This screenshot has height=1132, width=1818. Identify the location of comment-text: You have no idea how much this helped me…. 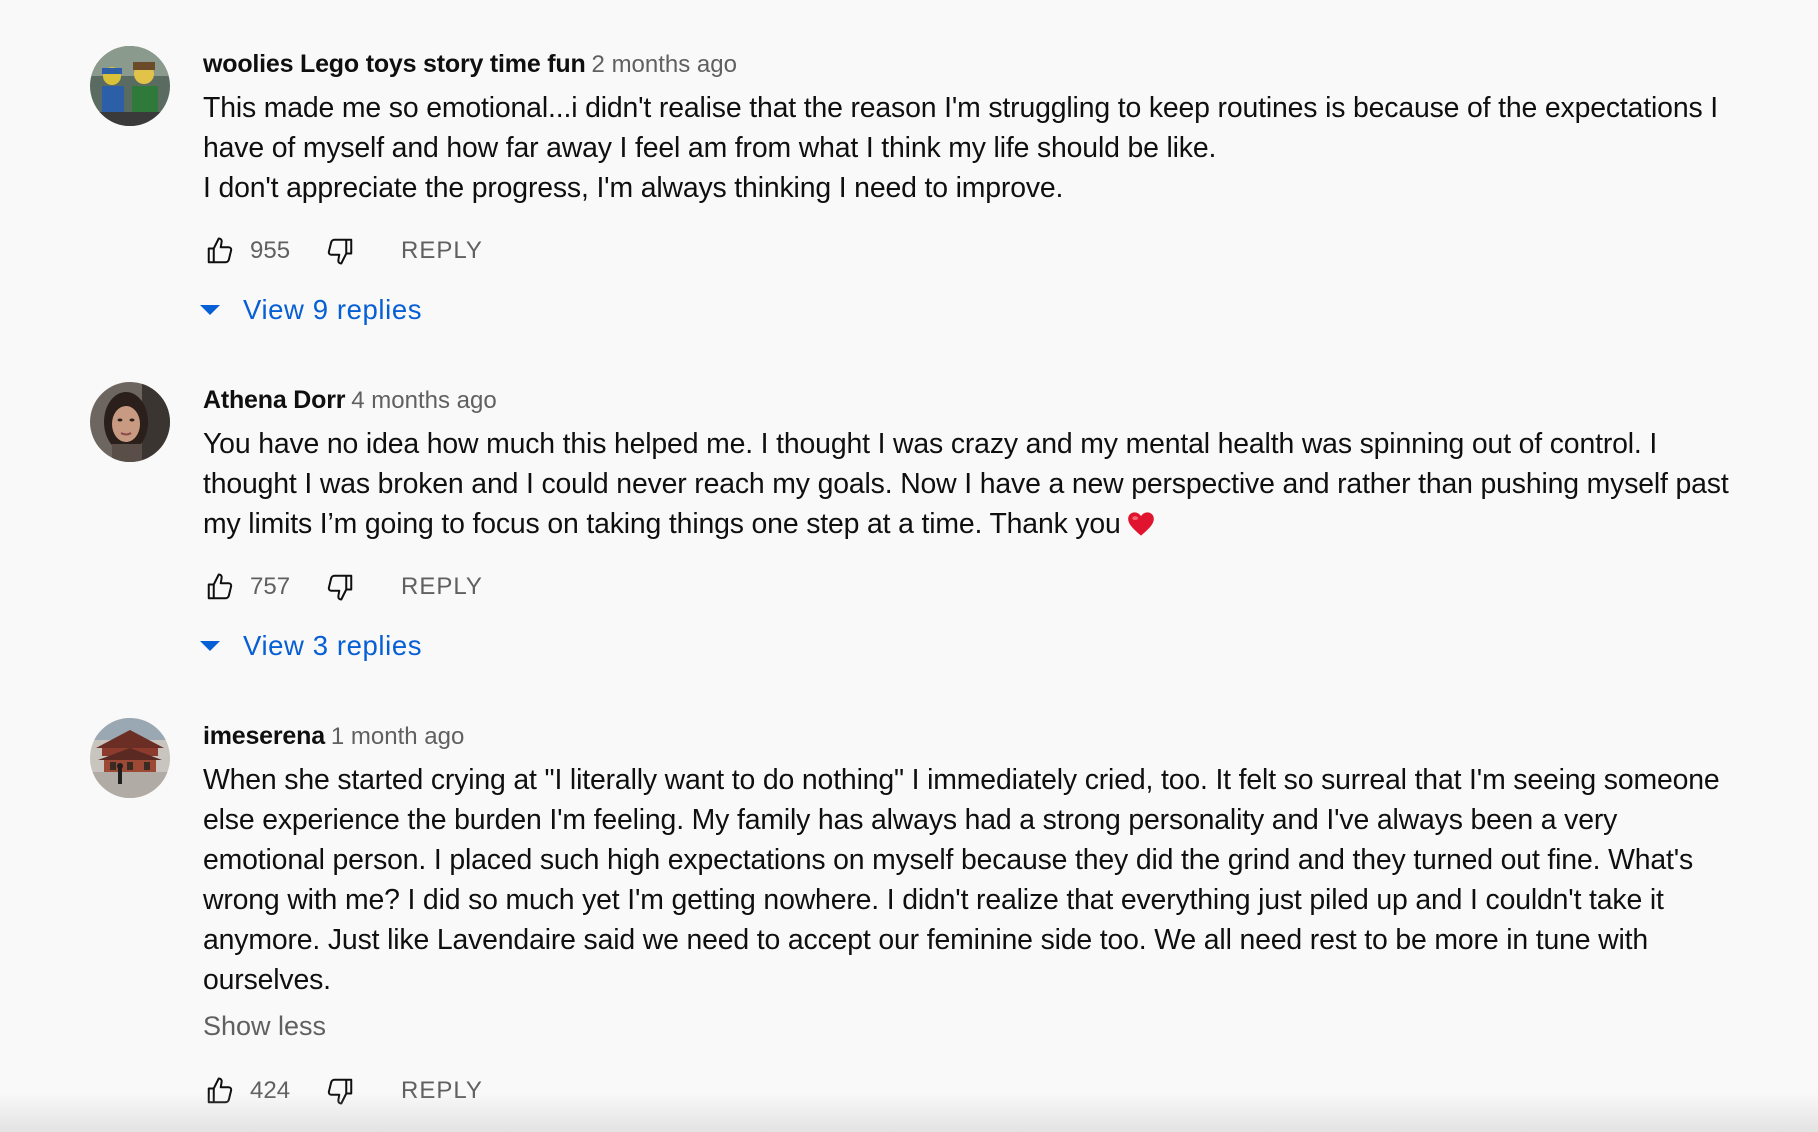
(968, 484).